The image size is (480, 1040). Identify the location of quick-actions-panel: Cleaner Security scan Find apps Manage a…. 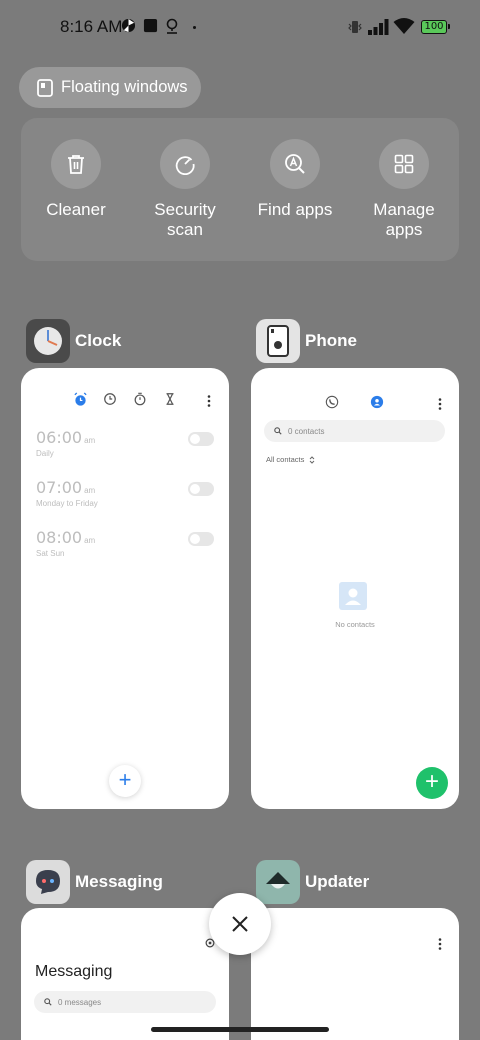
(240, 189).